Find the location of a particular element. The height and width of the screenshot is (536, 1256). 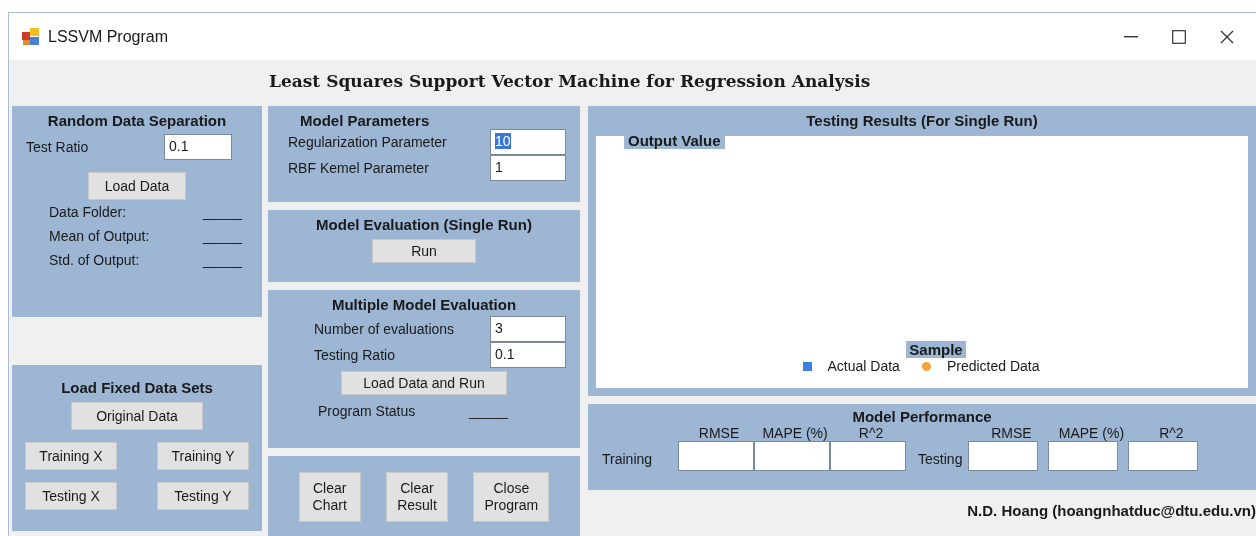

evaluation-field: 0.1 is located at coordinates (528, 355).